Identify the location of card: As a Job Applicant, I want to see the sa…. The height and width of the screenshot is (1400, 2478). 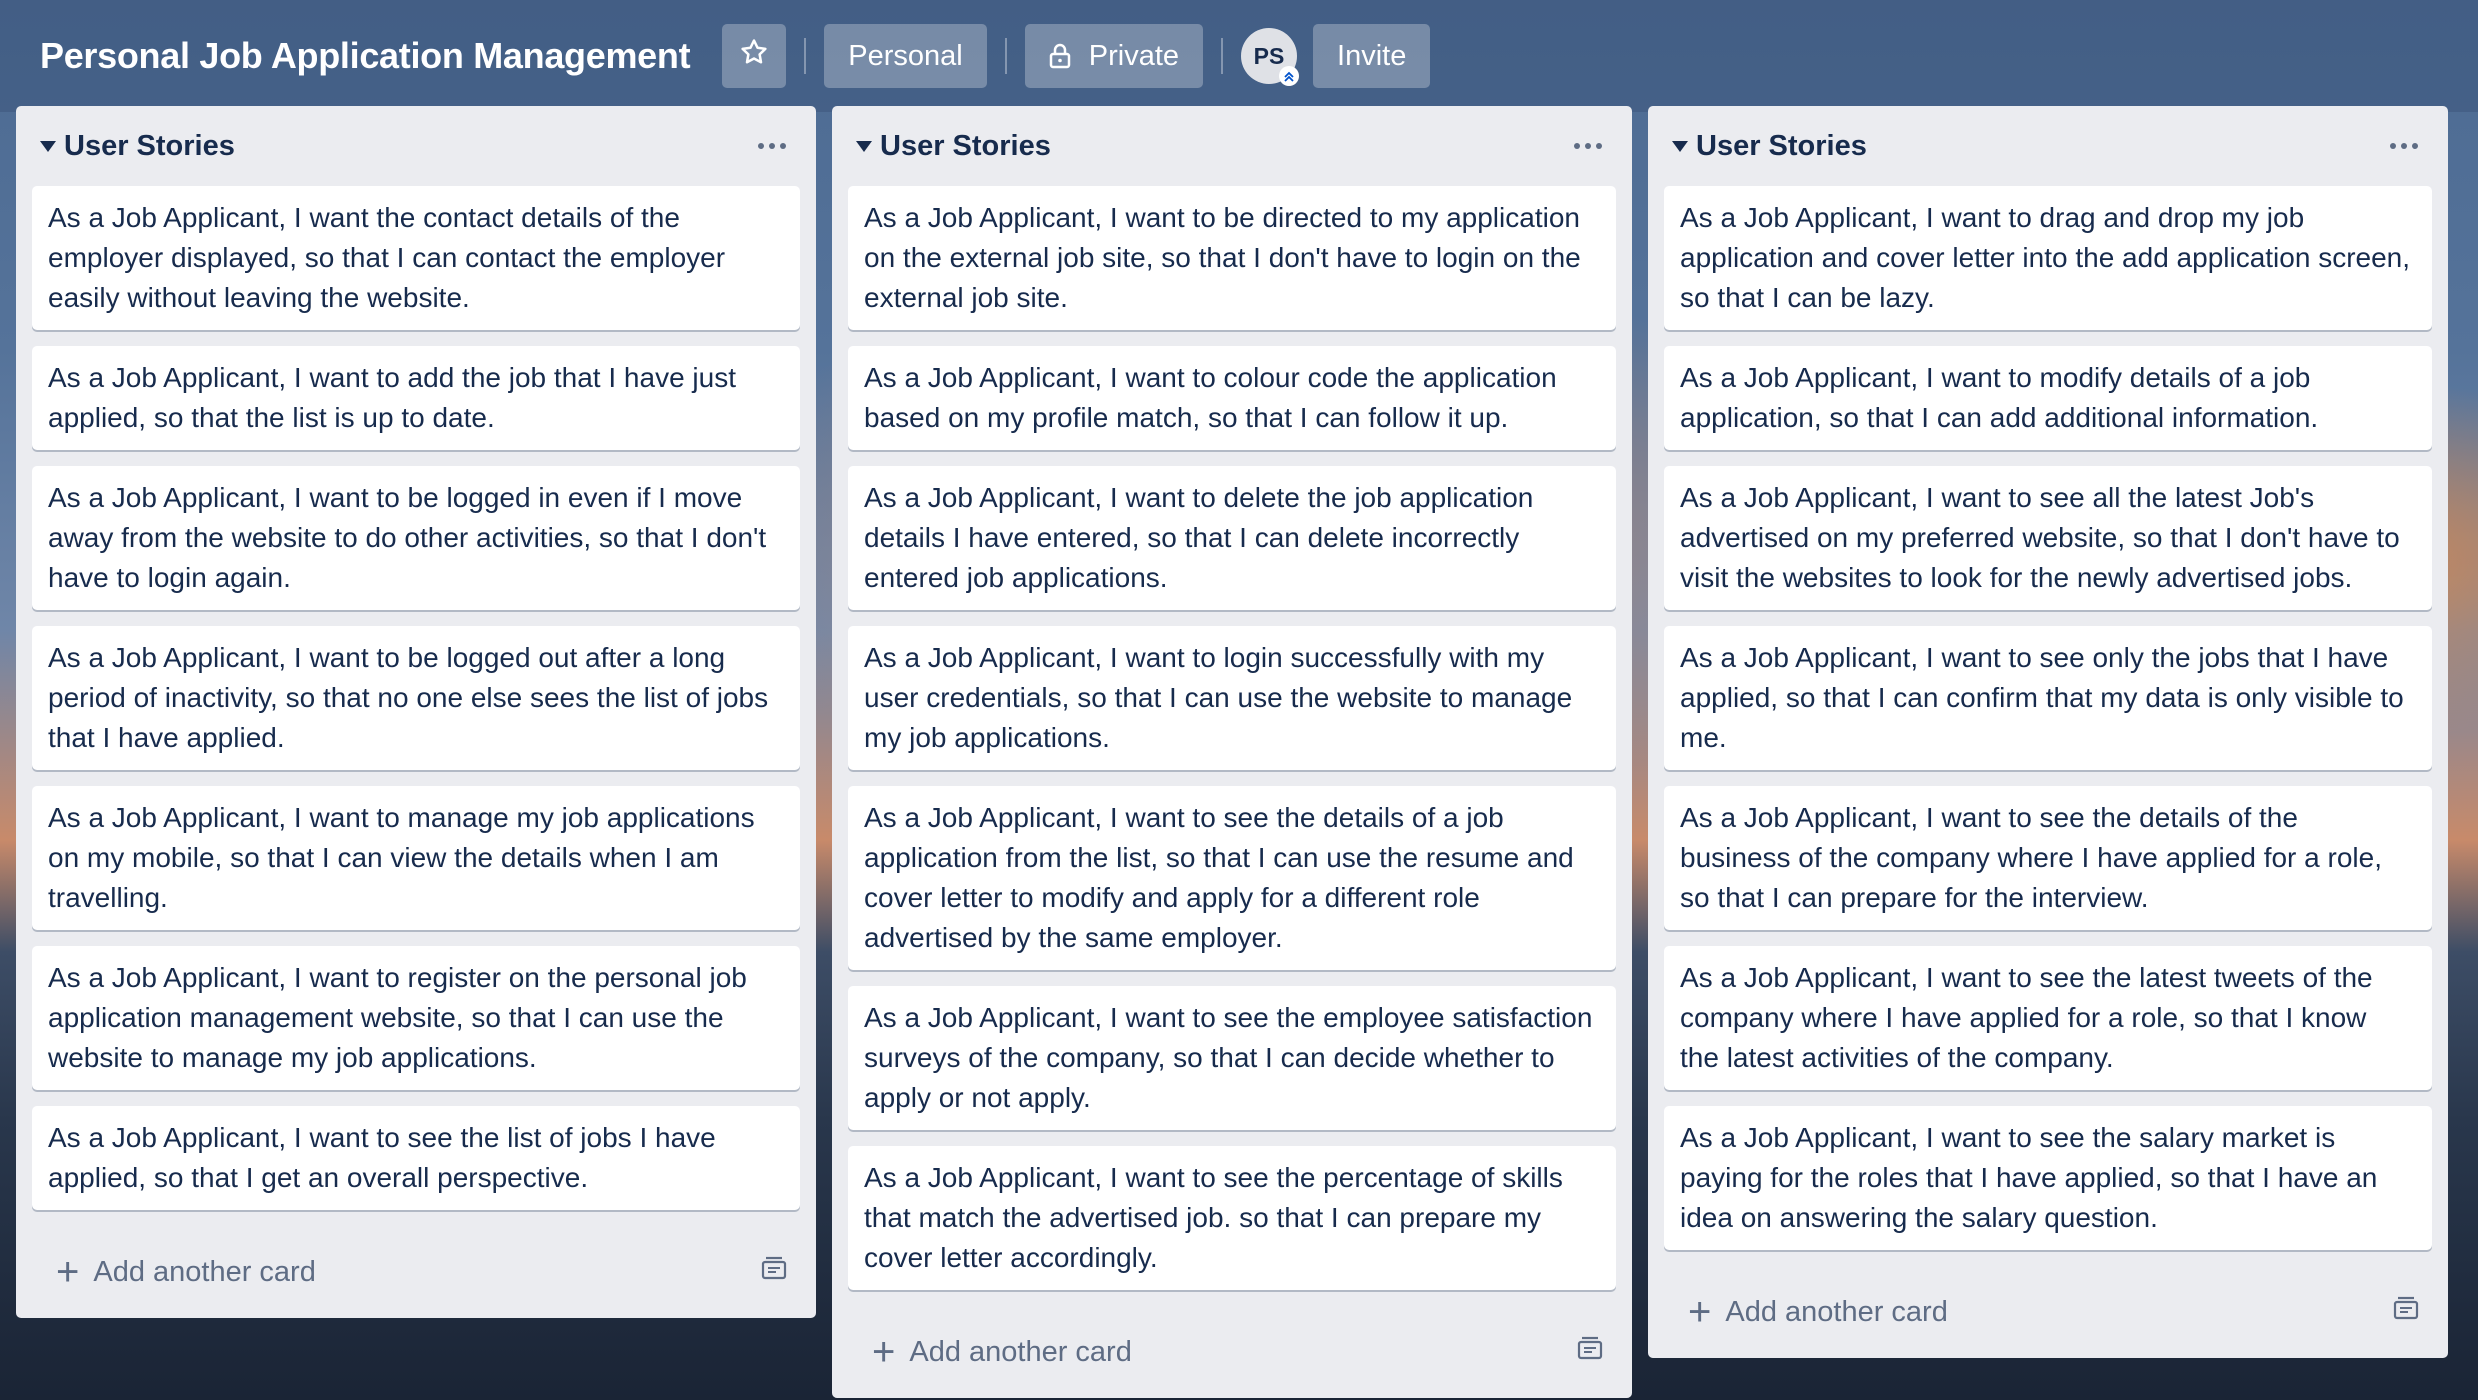
(2048, 1178).